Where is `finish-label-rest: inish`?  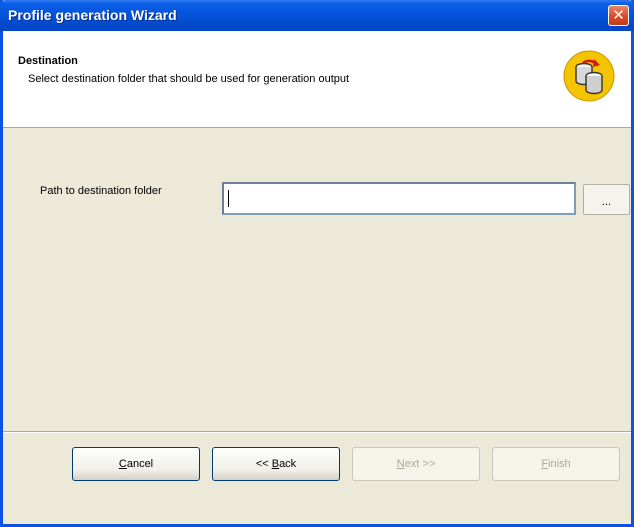 finish-label-rest: inish is located at coordinates (559, 464).